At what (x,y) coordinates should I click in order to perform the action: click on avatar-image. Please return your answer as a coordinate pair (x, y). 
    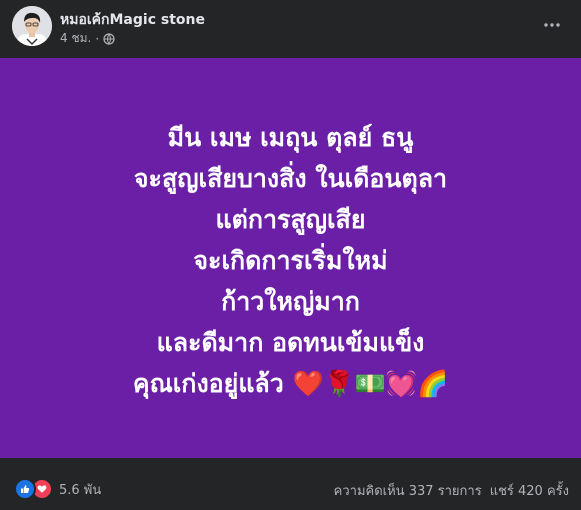
    Looking at the image, I should click on (32, 26).